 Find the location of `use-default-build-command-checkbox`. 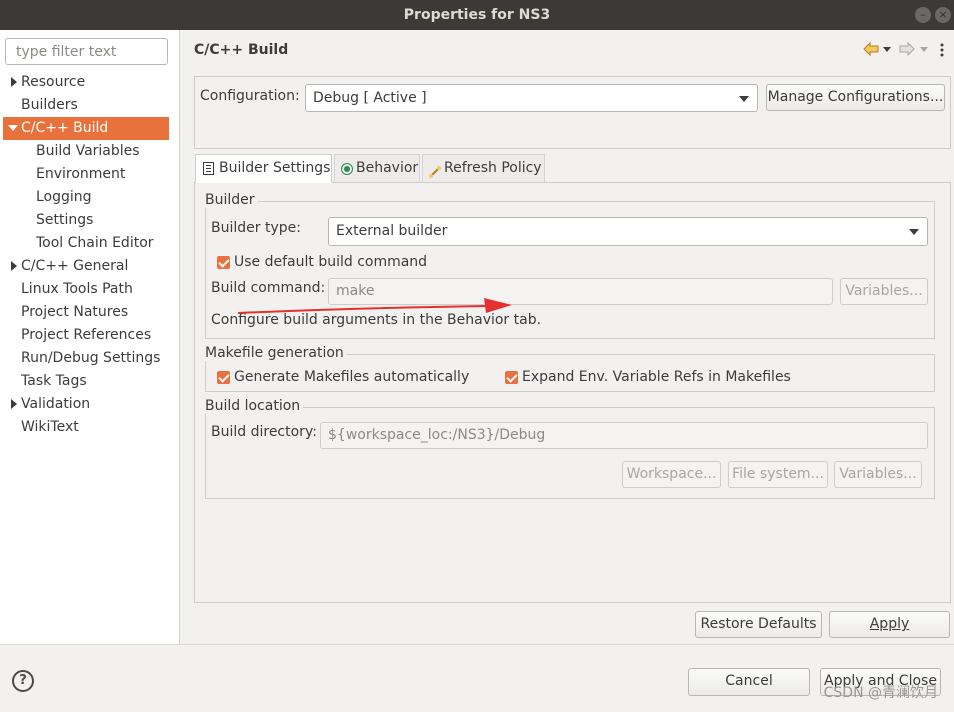

use-default-build-command-checkbox is located at coordinates (223, 262).